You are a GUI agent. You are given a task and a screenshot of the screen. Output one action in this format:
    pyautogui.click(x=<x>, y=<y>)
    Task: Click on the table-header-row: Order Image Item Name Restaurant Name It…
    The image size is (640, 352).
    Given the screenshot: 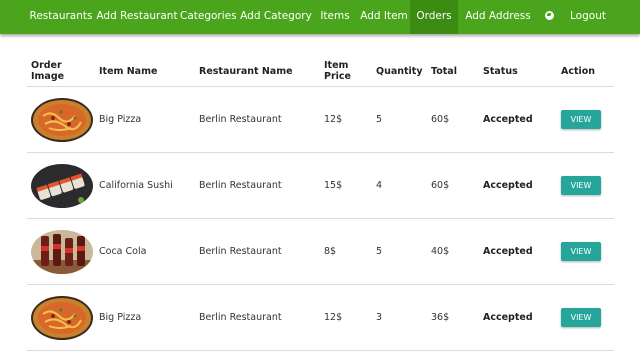 What is the action you would take?
    pyautogui.click(x=320, y=71)
    